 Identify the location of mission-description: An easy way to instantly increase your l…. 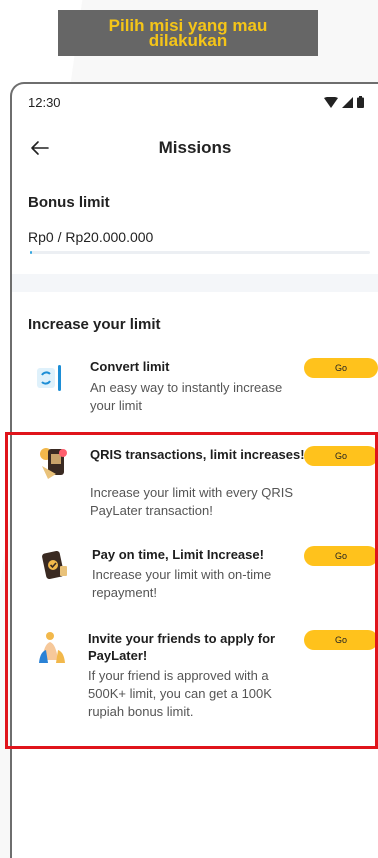
(186, 396).